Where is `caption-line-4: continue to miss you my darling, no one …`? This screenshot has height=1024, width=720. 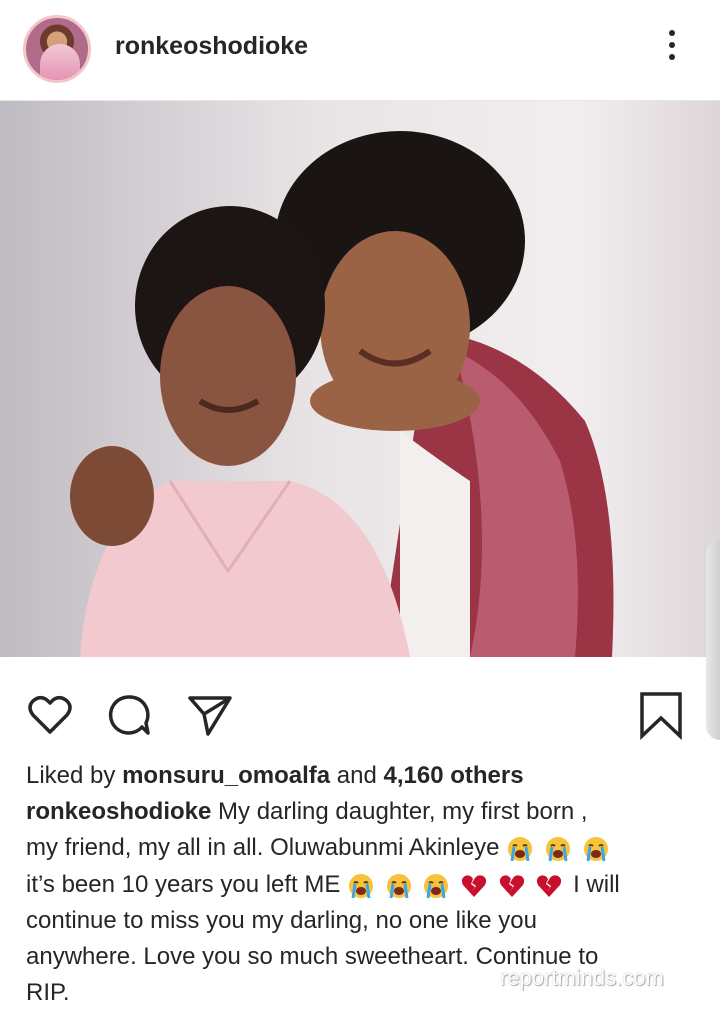 caption-line-4: continue to miss you my darling, no one … is located at coordinates (281, 921).